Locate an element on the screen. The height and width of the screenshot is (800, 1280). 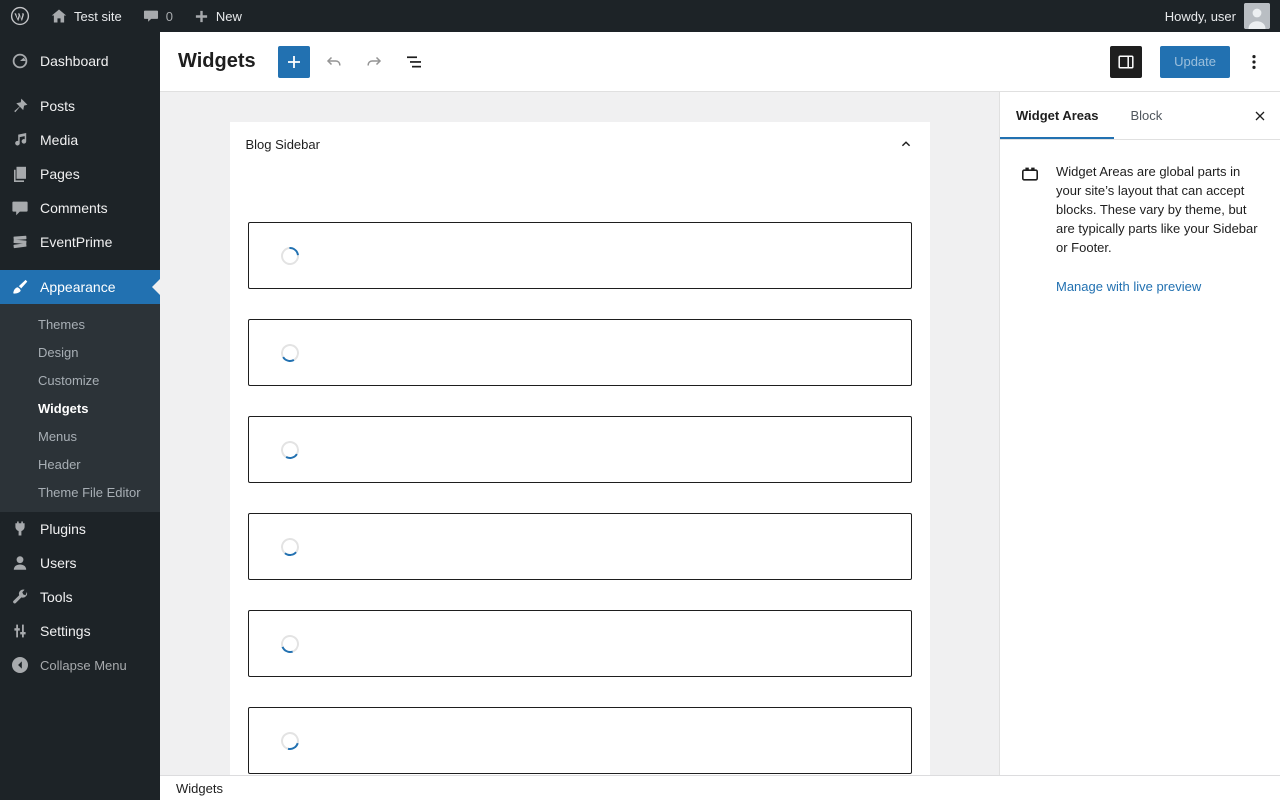
sidebar-item-appearance: Appearance is located at coordinates (80, 287).